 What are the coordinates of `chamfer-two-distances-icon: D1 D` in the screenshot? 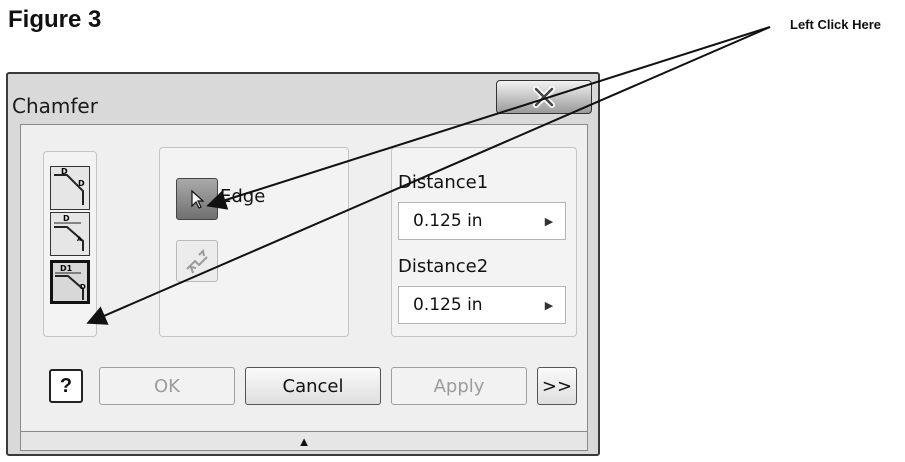 It's located at (70, 282).